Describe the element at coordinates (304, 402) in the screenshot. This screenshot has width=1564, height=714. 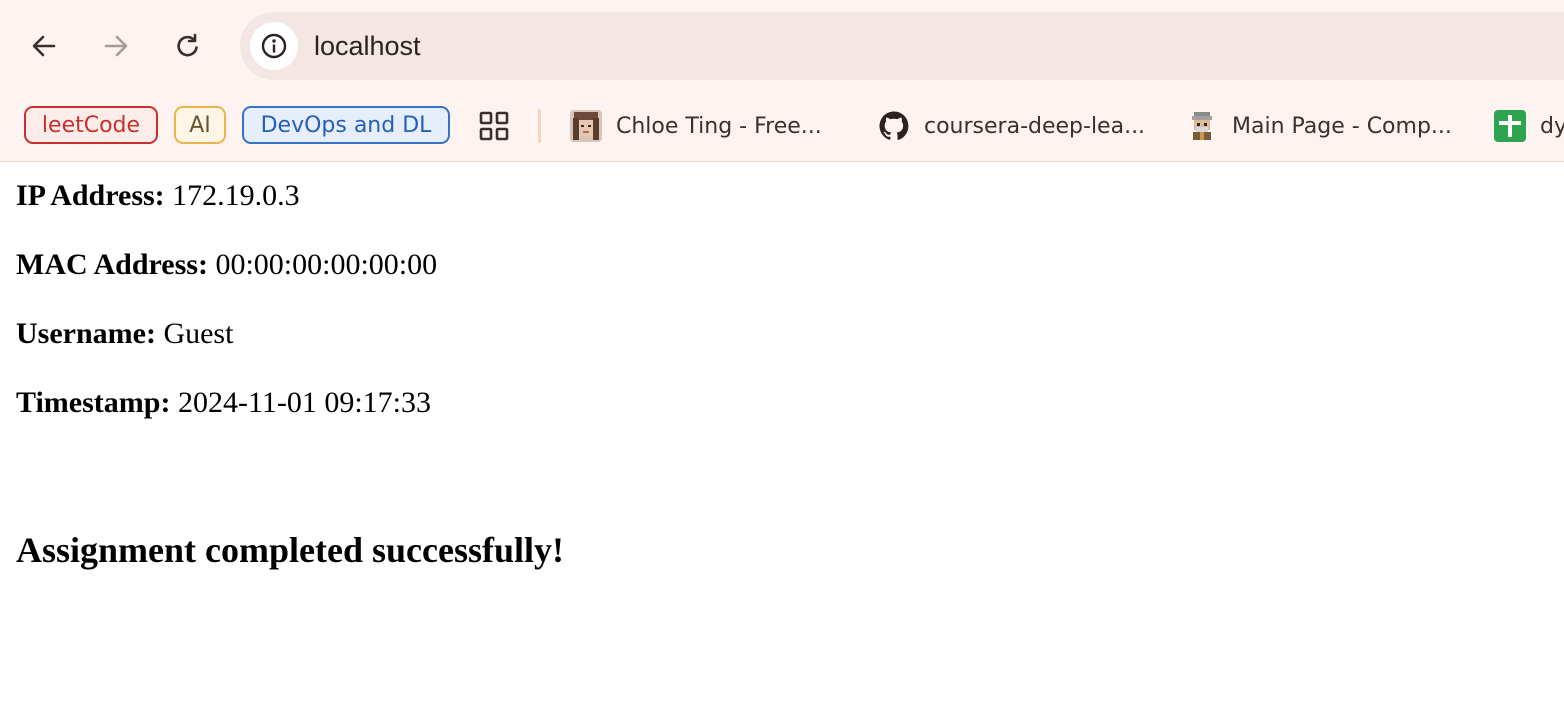
I see `timestamp-value: 2024-11-01 09:17:33` at that location.